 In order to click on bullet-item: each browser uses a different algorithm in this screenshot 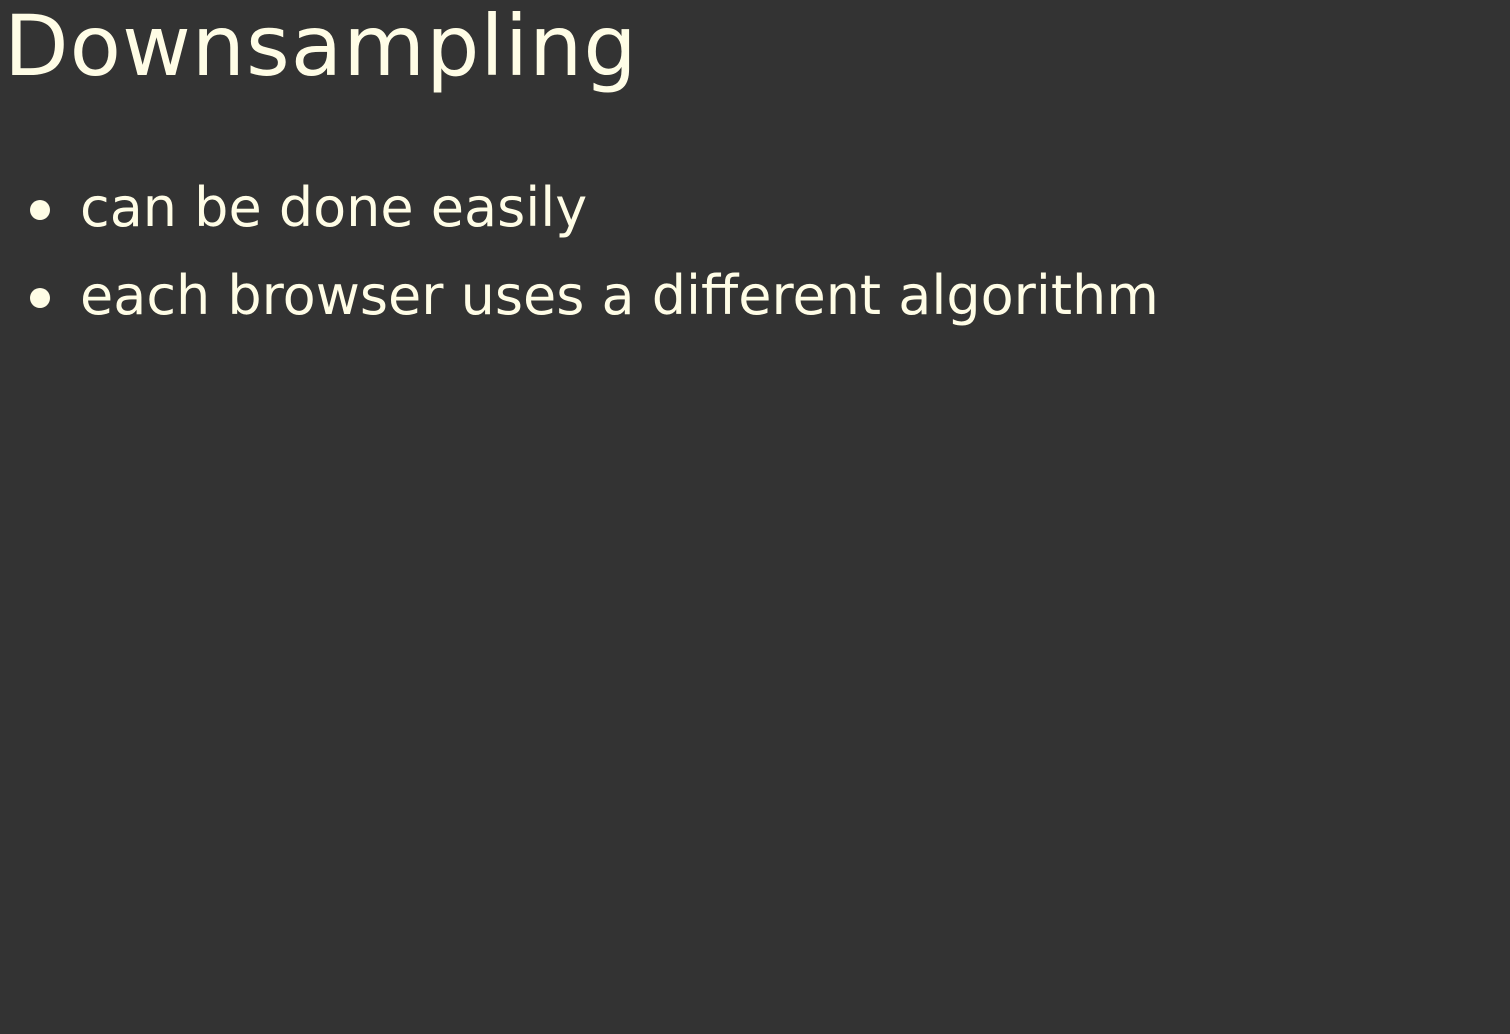, I will do `click(579, 300)`.